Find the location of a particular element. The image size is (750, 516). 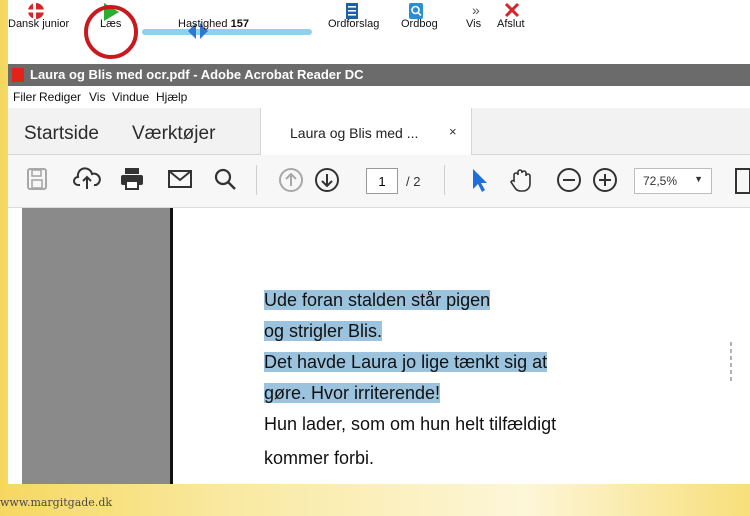

tab-document: Laura og Blis med ... × is located at coordinates (366, 131).